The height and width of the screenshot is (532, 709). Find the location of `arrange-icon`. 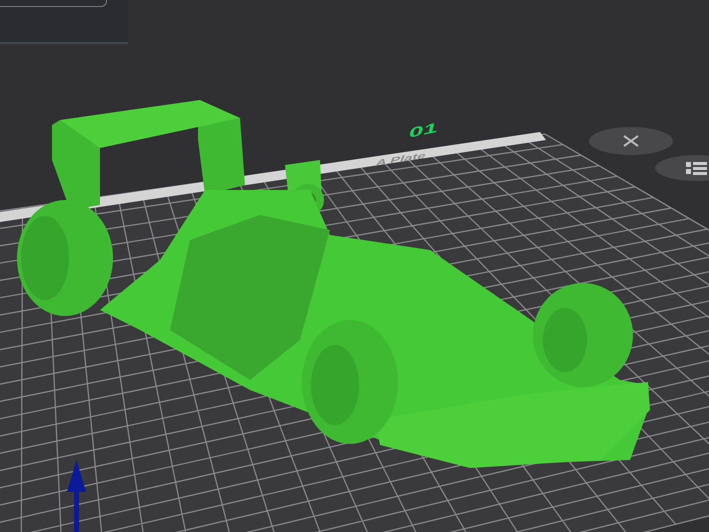

arrange-icon is located at coordinates (696, 168).